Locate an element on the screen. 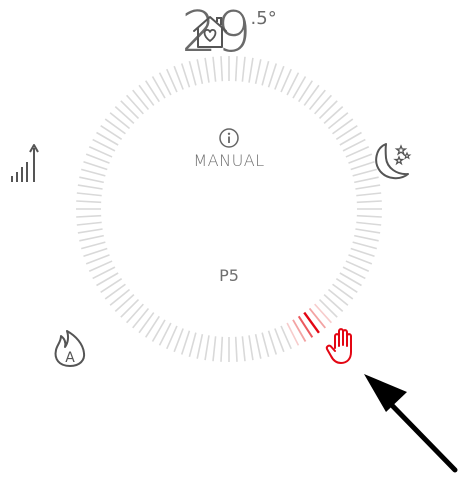 The image size is (458, 477). auto-flame-icon: A is located at coordinates (70, 348).